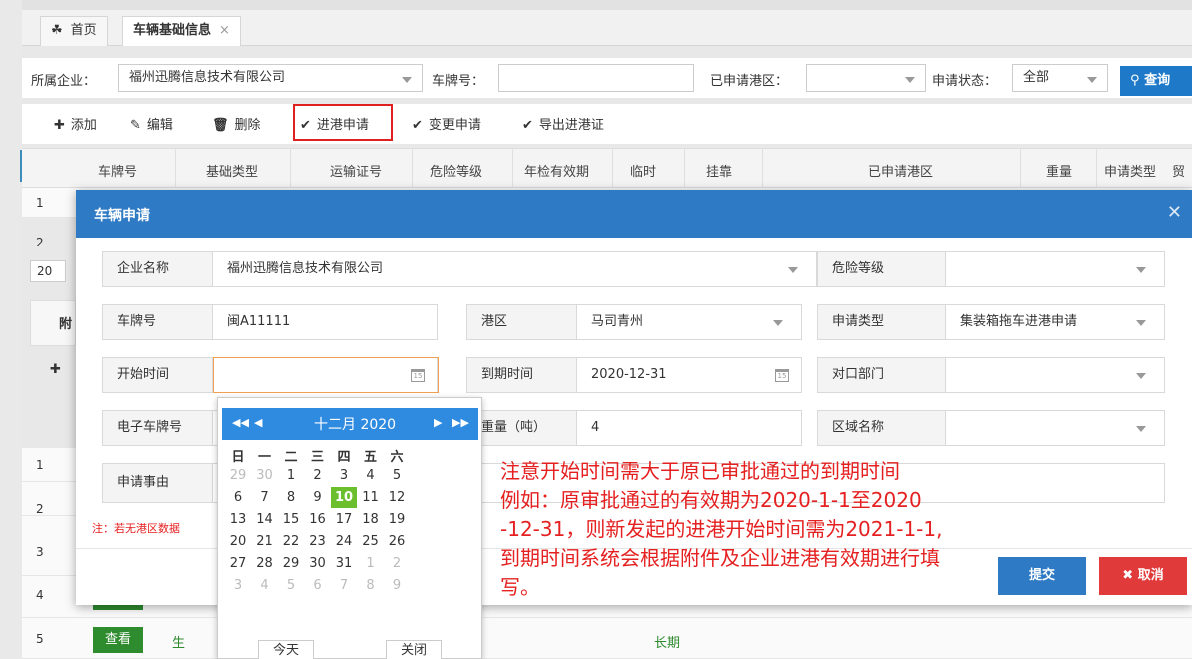 The height and width of the screenshot is (659, 1192). Describe the element at coordinates (318, 541) in the screenshot. I see `calendar-day: 23` at that location.